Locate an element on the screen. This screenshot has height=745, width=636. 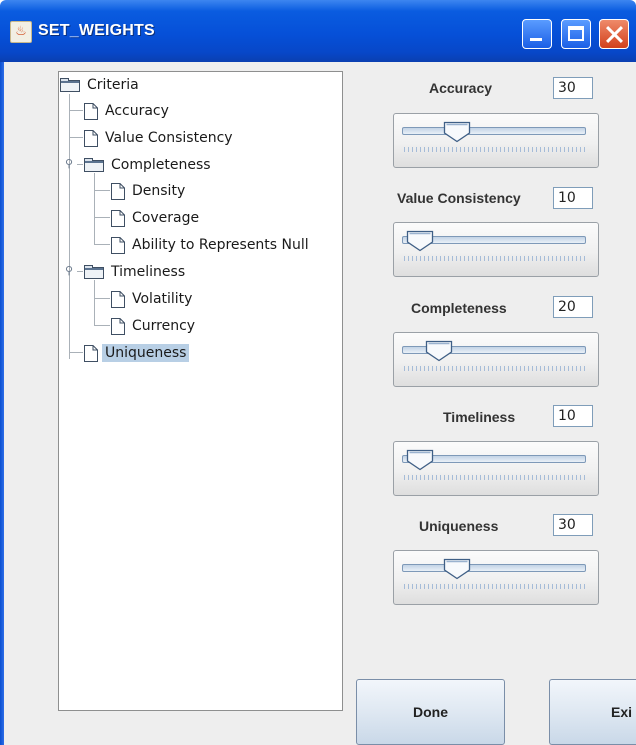
weight-field-uniqueness: 30 is located at coordinates (573, 525).